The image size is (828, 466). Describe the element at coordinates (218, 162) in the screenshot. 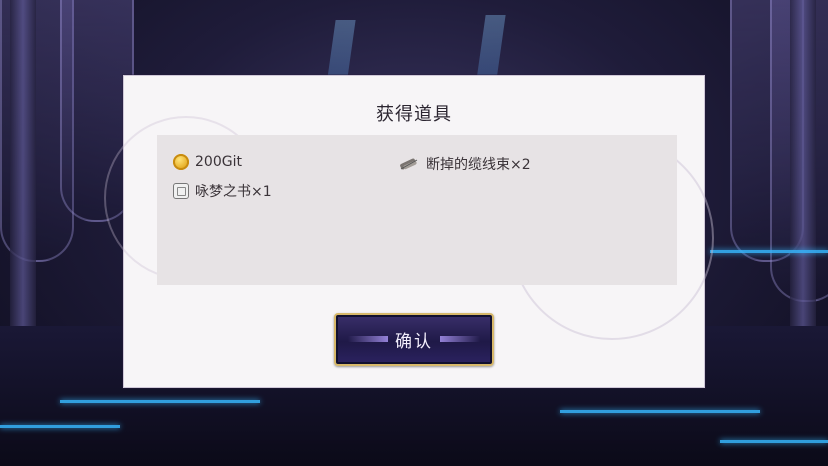

I see `reward-label: 200Git` at that location.